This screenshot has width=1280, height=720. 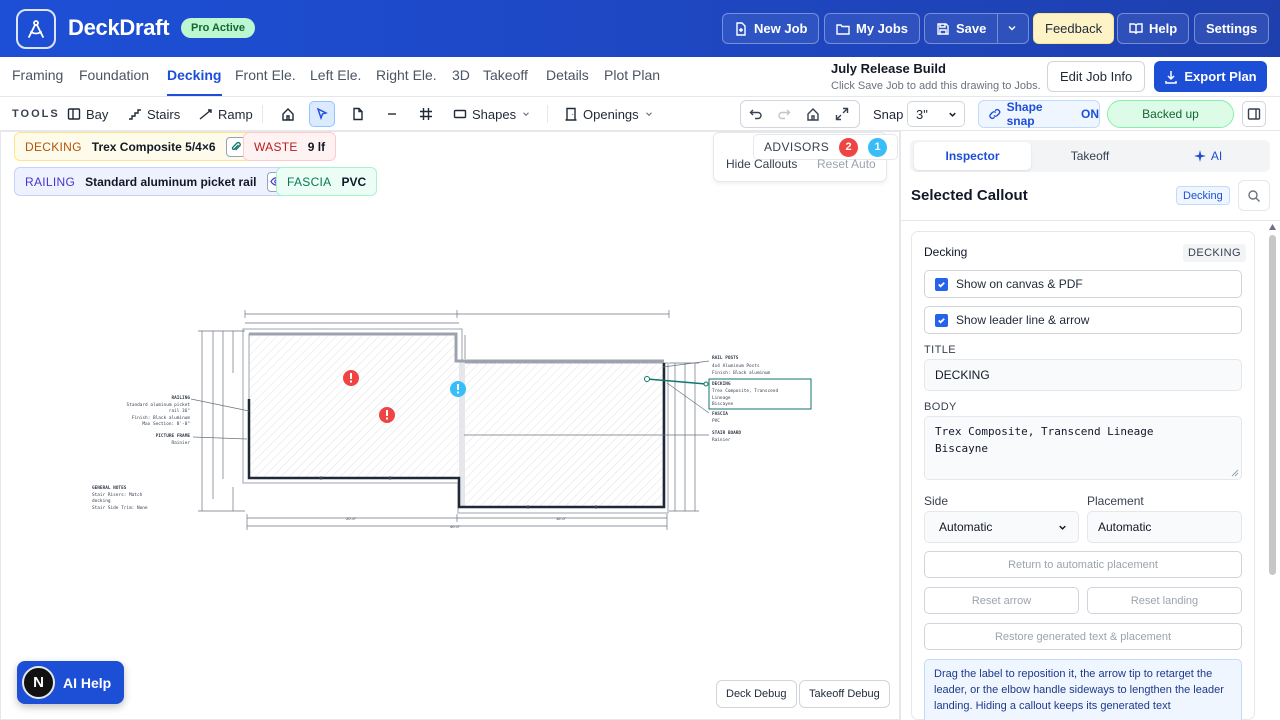 What do you see at coordinates (706, 384) in the screenshot?
I see `leader-elbow-handle` at bounding box center [706, 384].